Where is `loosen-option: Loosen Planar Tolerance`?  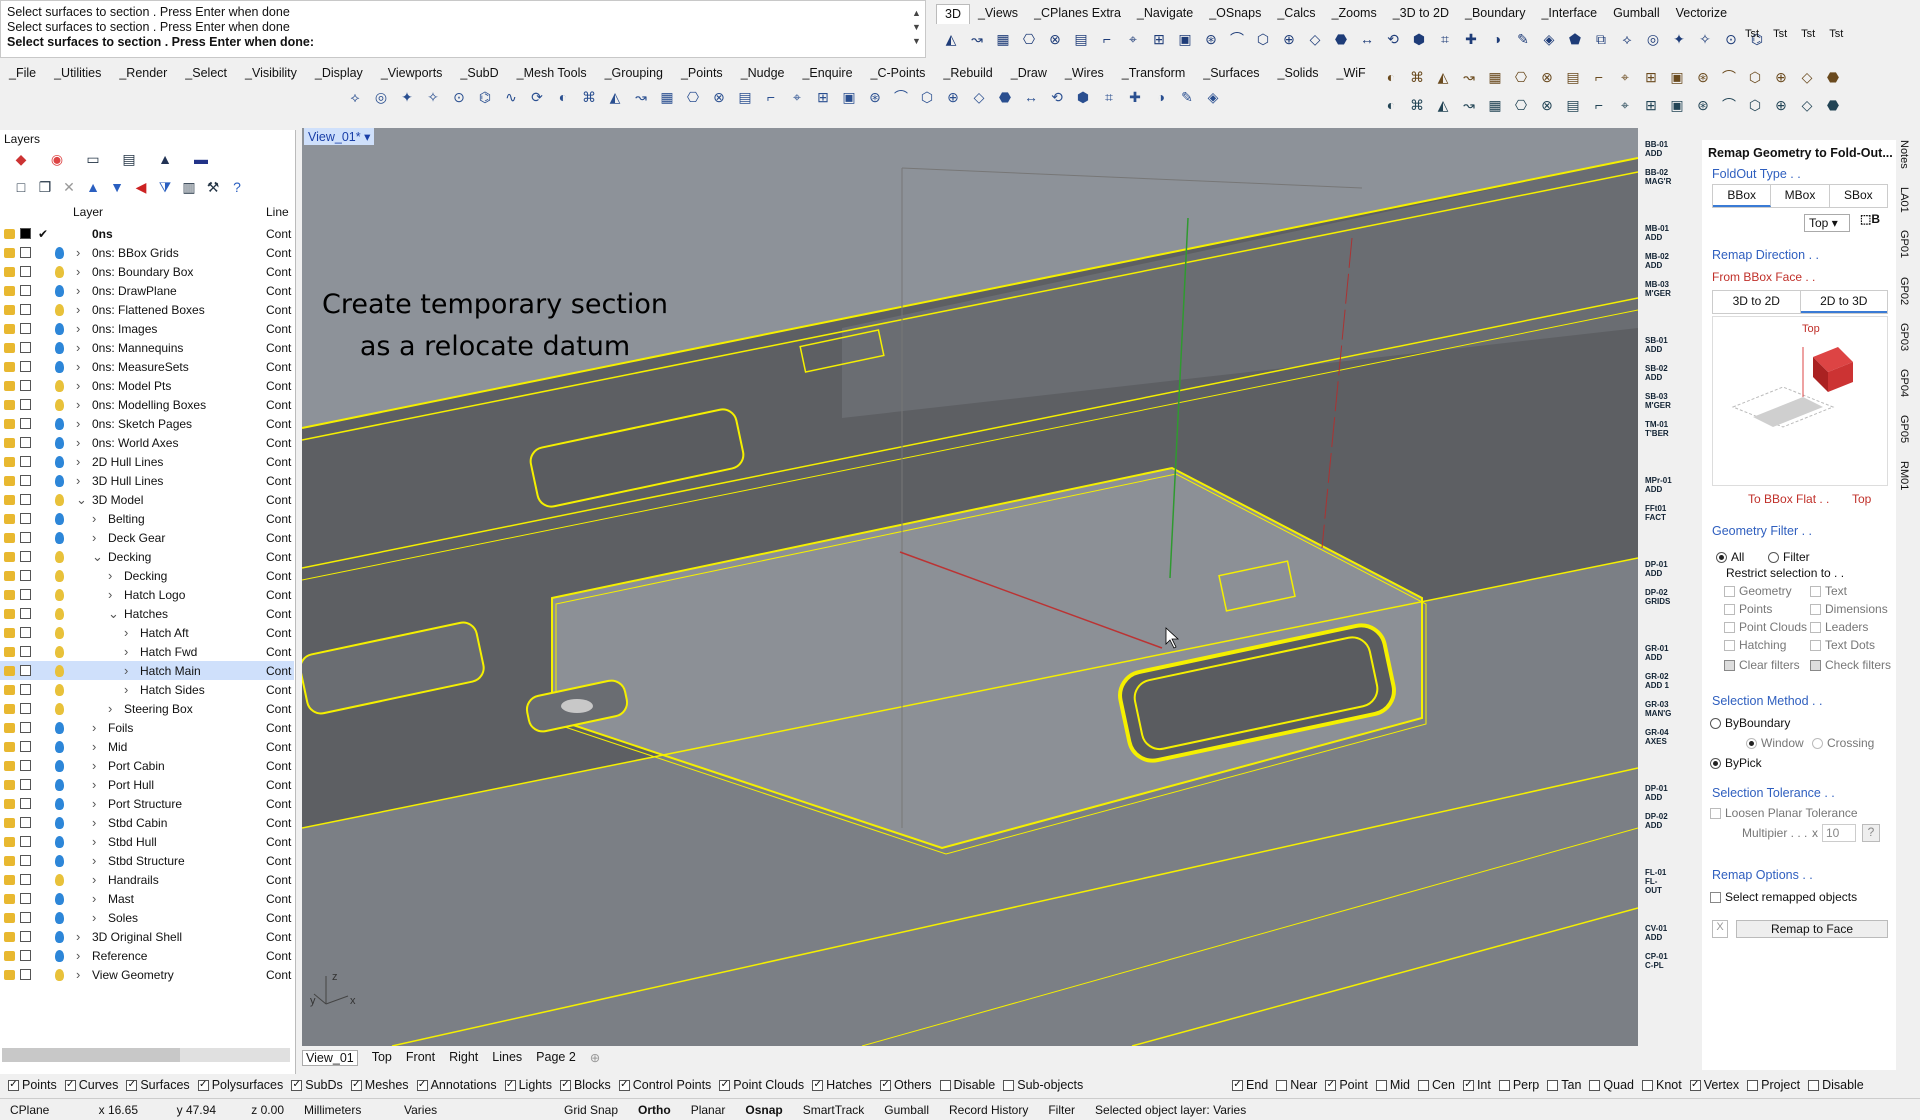 loosen-option: Loosen Planar Tolerance is located at coordinates (1784, 813).